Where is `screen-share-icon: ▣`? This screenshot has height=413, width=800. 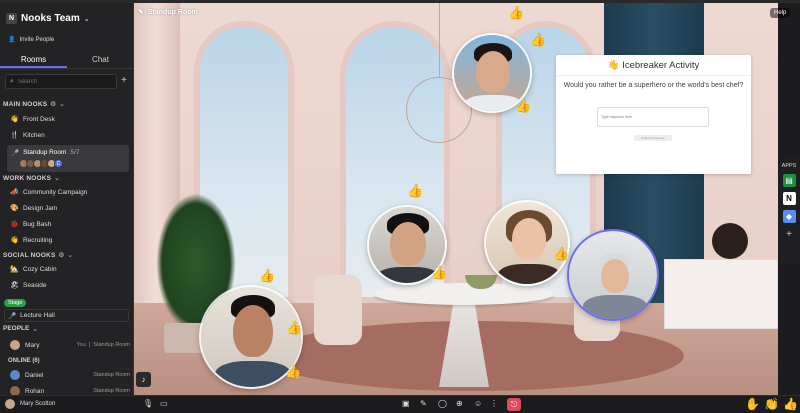
screen-share-icon: ▣ is located at coordinates (406, 403).